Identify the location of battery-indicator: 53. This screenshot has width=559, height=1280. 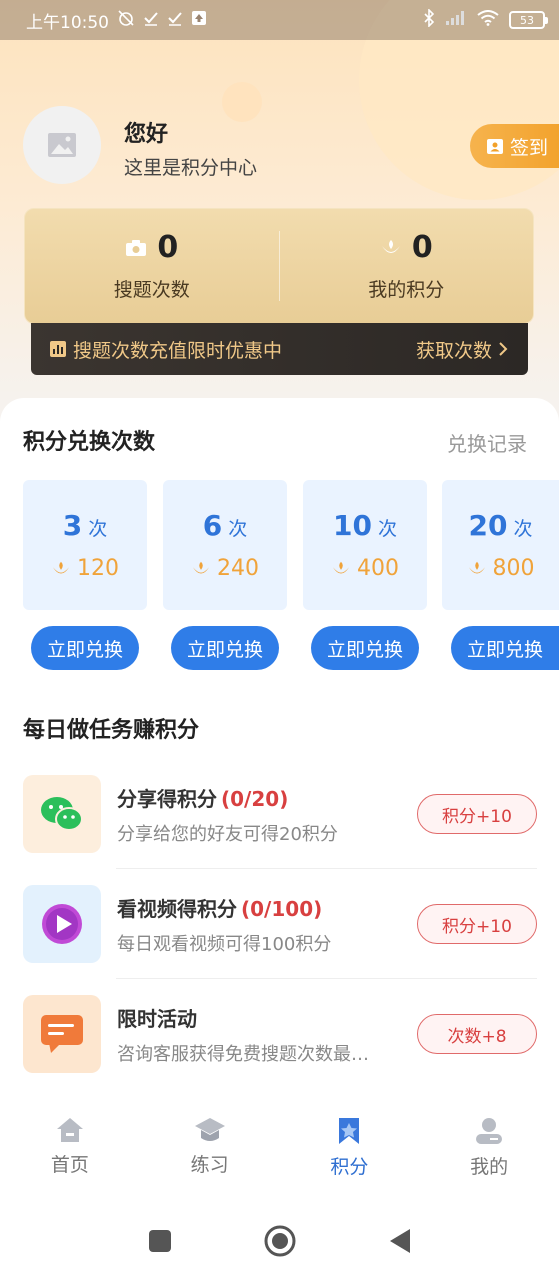
(528, 20).